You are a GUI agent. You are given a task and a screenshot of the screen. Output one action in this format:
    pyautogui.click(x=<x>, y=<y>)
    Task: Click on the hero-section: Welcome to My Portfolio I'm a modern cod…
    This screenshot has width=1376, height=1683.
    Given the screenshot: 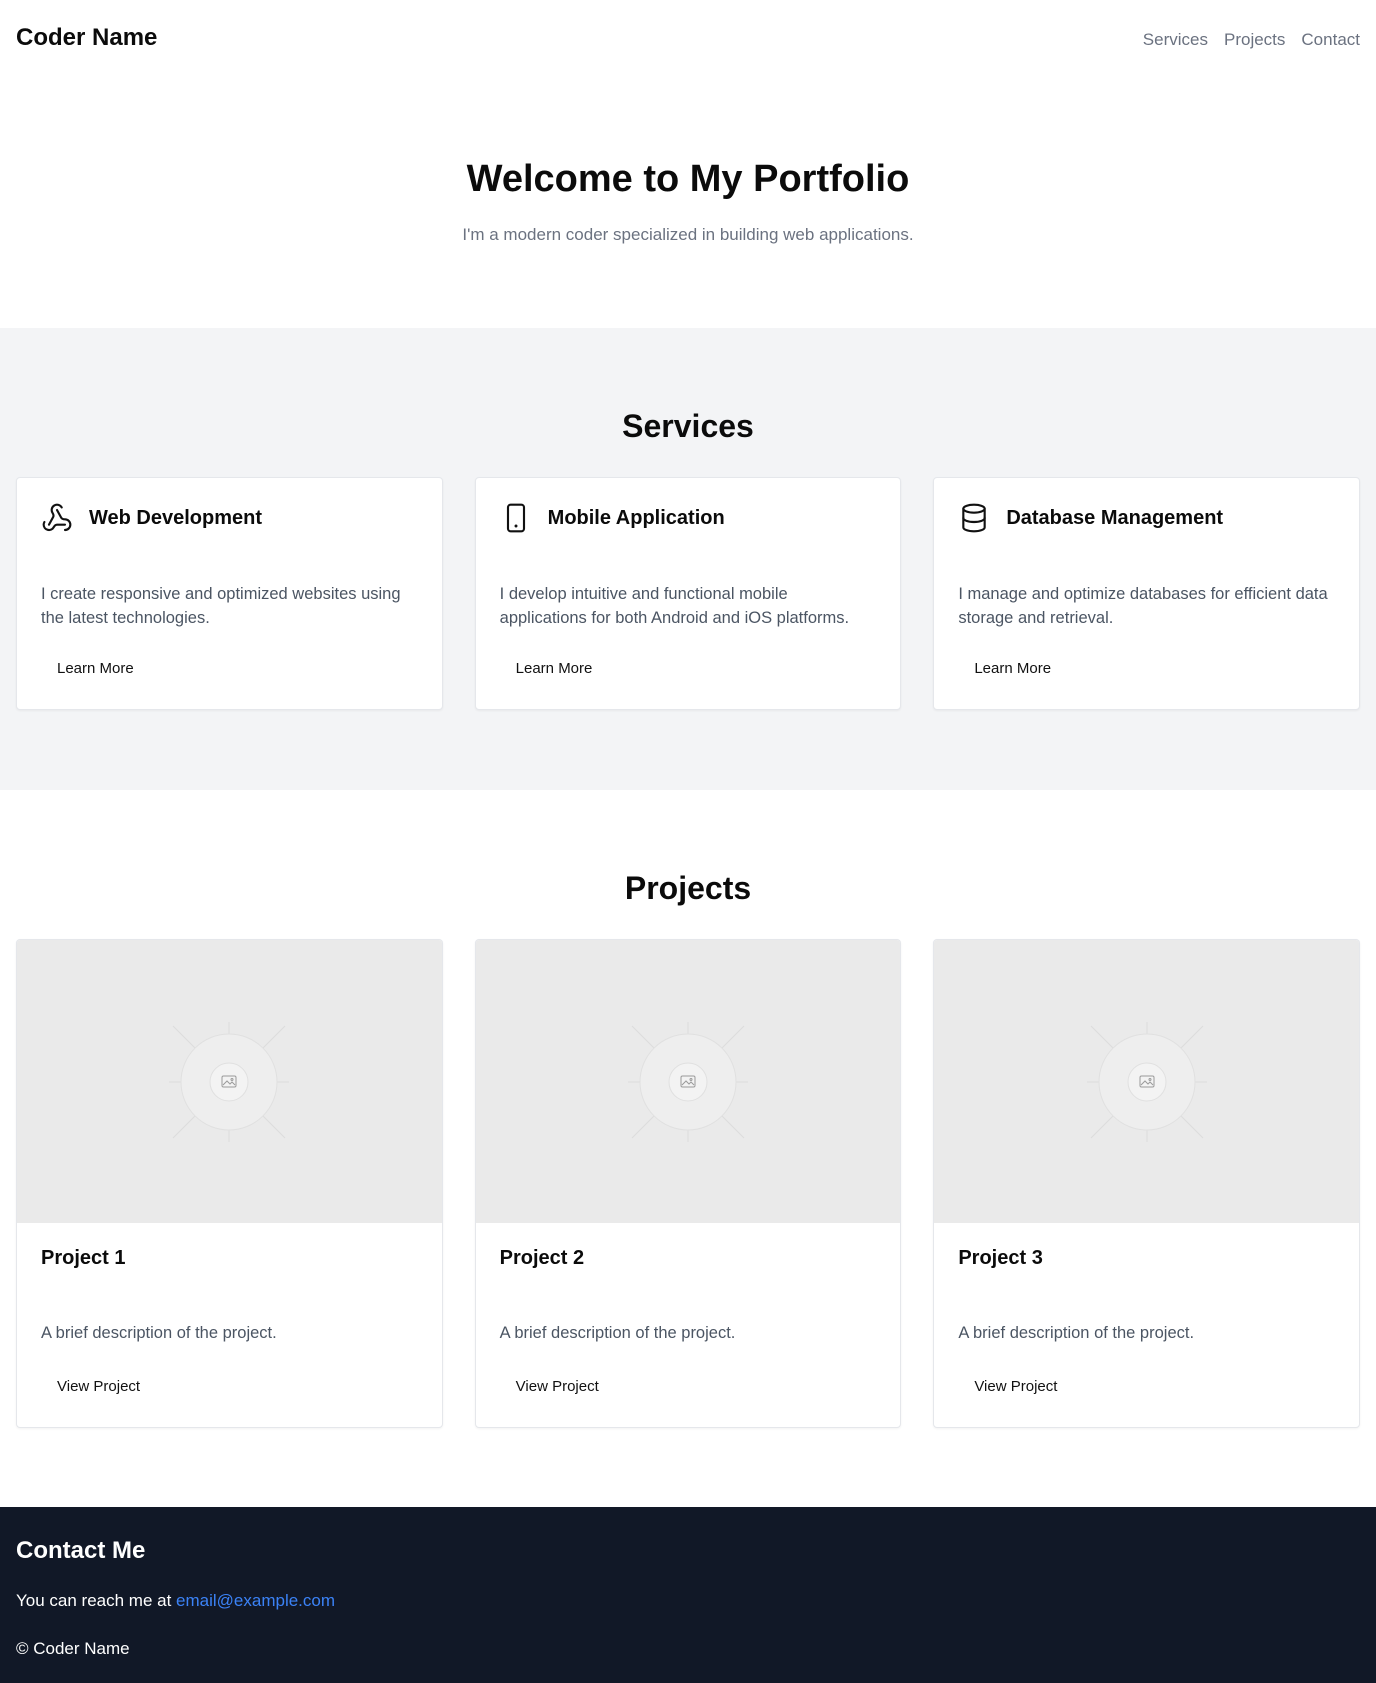 What is the action you would take?
    pyautogui.click(x=688, y=204)
    